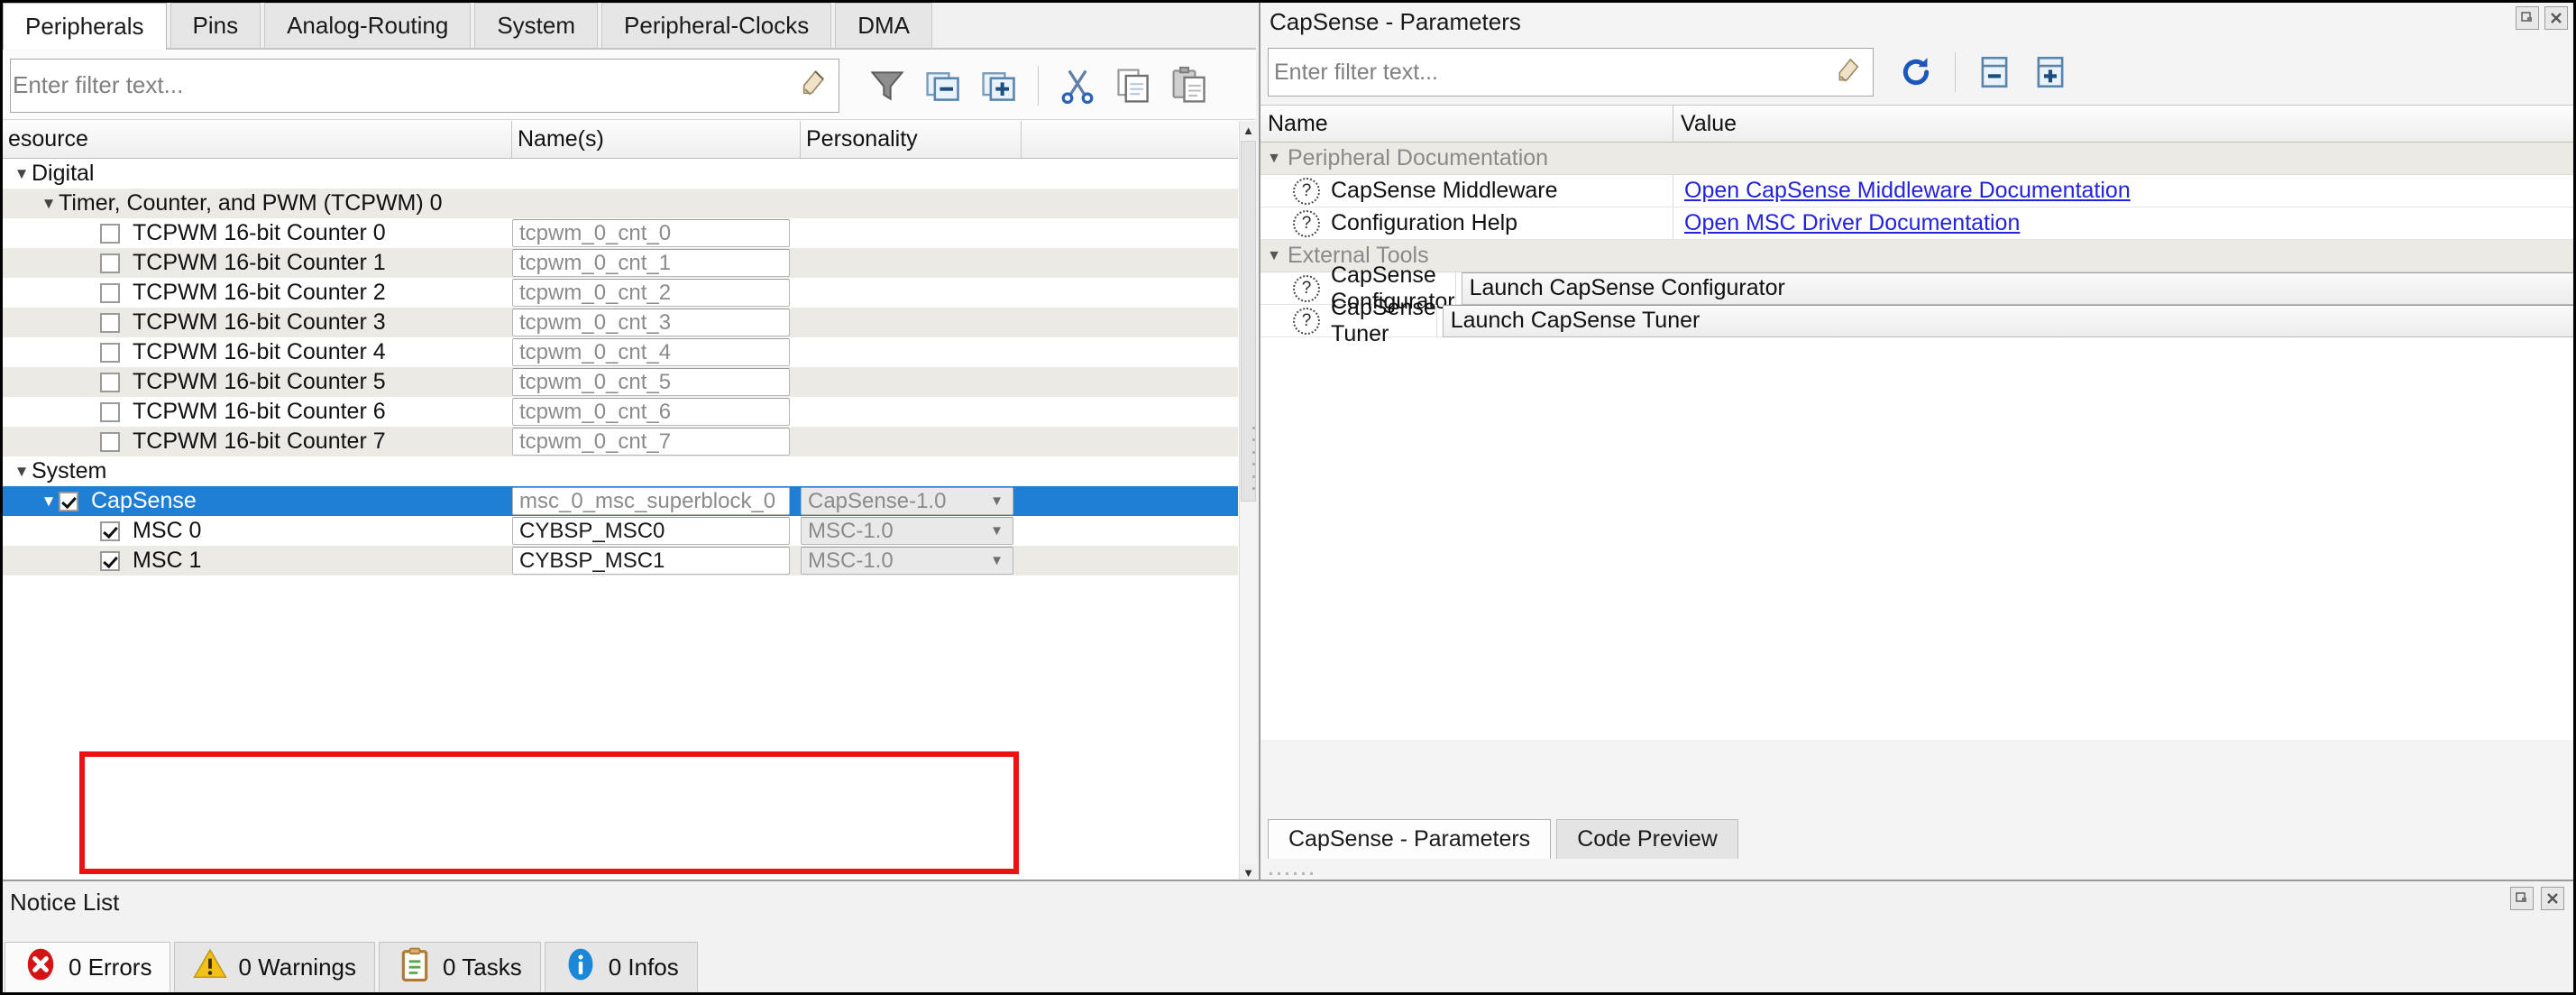 This screenshot has width=2576, height=995. Describe the element at coordinates (257, 139) in the screenshot. I see `column-header-1: esource` at that location.